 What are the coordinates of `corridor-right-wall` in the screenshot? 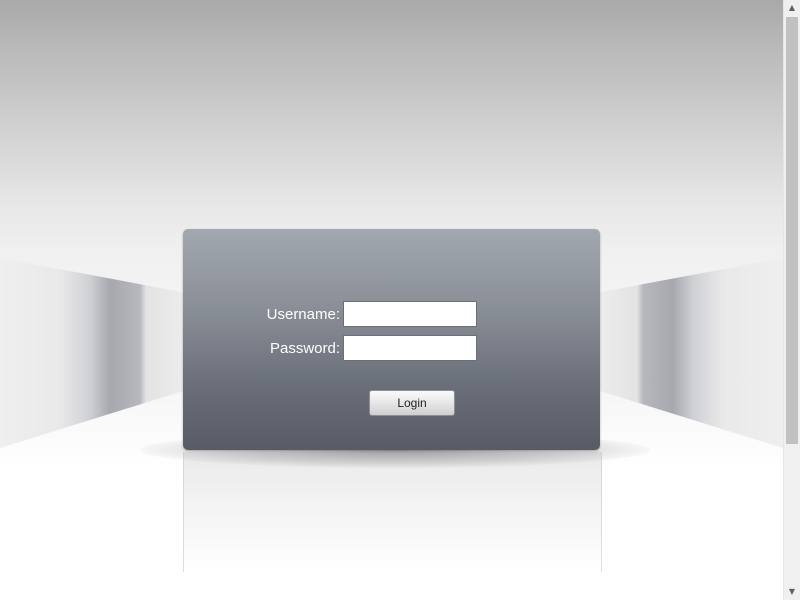 It's located at (691, 353).